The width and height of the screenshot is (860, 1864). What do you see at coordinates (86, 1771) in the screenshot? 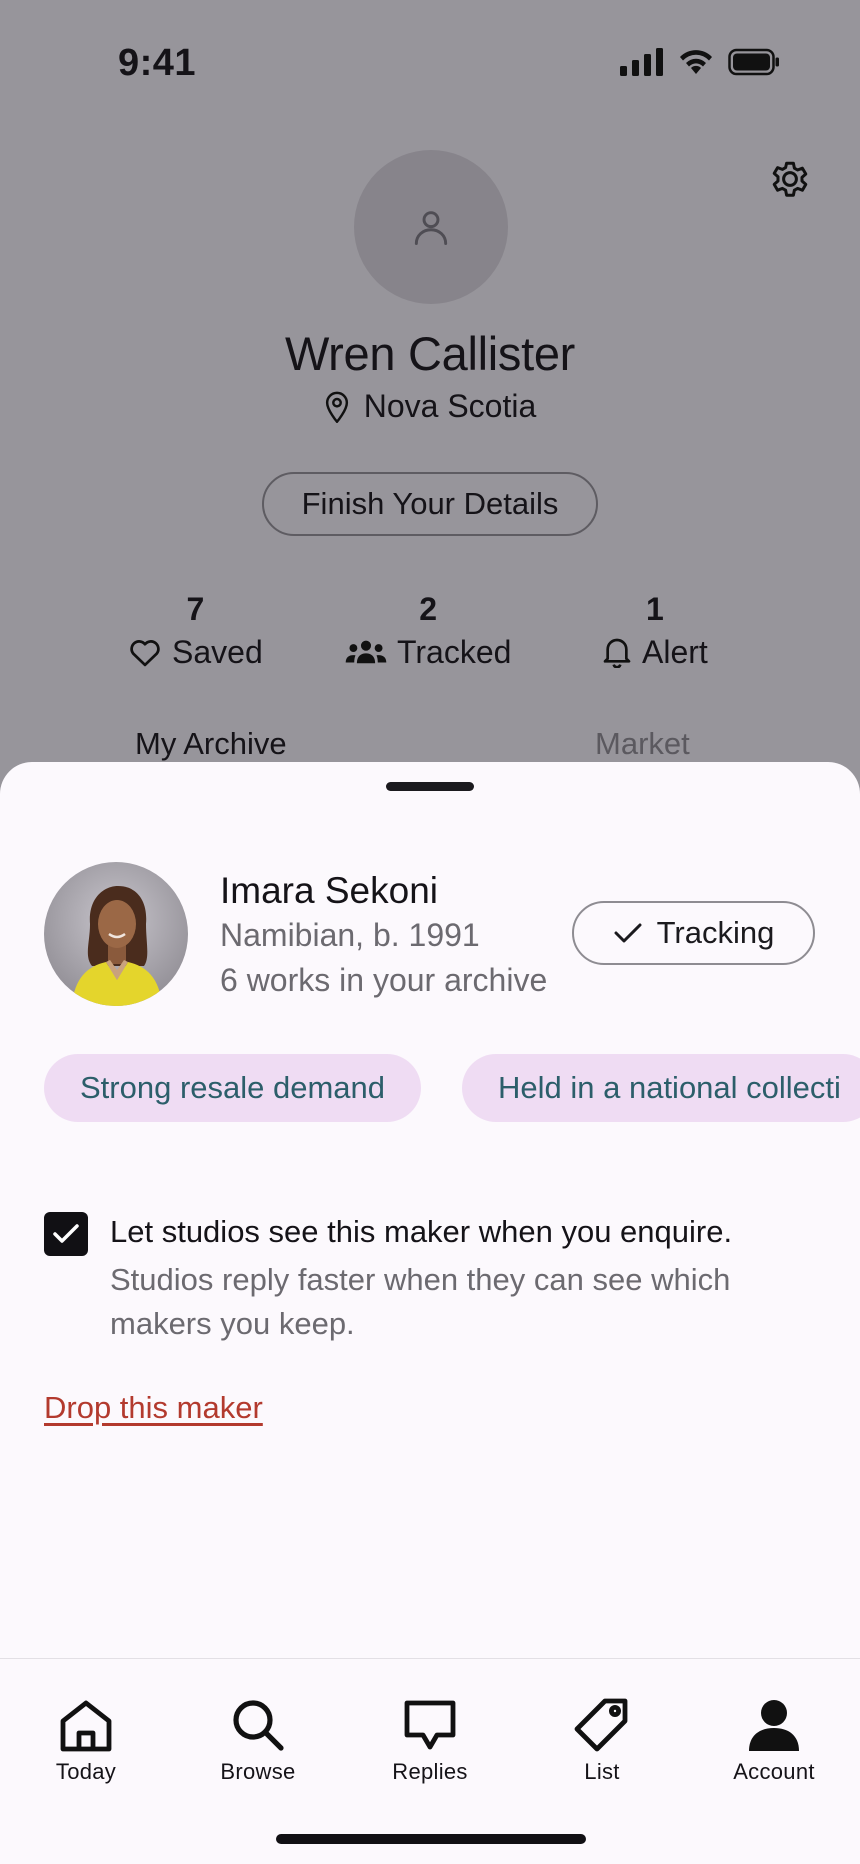
I see `tab-label: Today` at bounding box center [86, 1771].